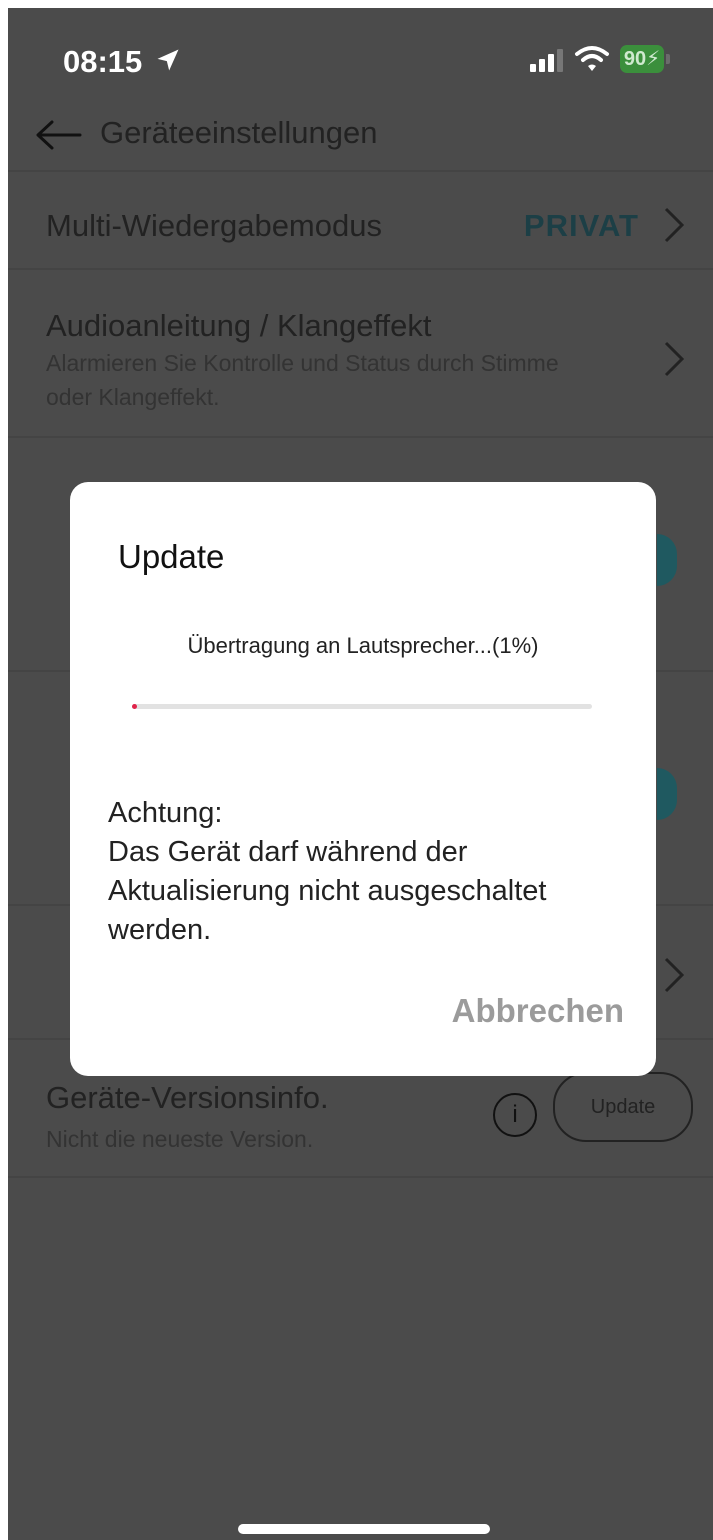 The width and height of the screenshot is (713, 1540). What do you see at coordinates (360, 58) in the screenshot?
I see `status-bar: 08:15 90⚡` at bounding box center [360, 58].